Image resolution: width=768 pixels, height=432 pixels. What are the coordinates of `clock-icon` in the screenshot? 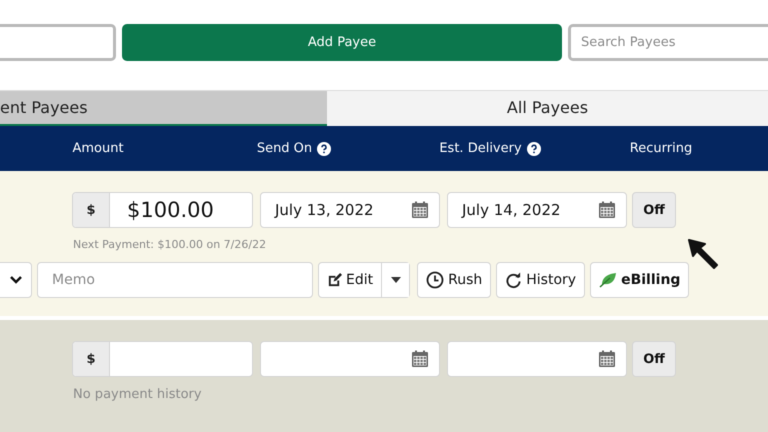 It's located at (435, 280).